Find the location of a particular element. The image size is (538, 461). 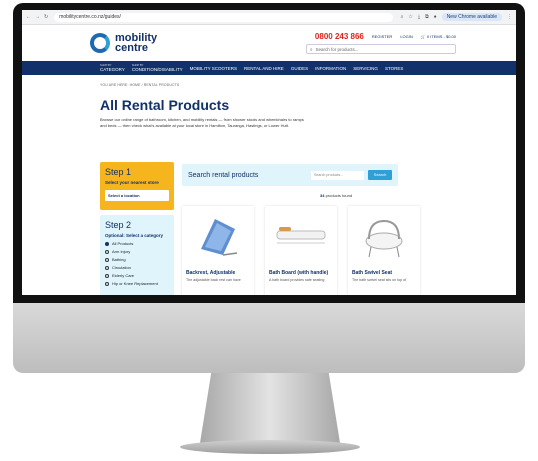

nav-shop-by-category: SHOP BY CATEGORY is located at coordinates (112, 68).